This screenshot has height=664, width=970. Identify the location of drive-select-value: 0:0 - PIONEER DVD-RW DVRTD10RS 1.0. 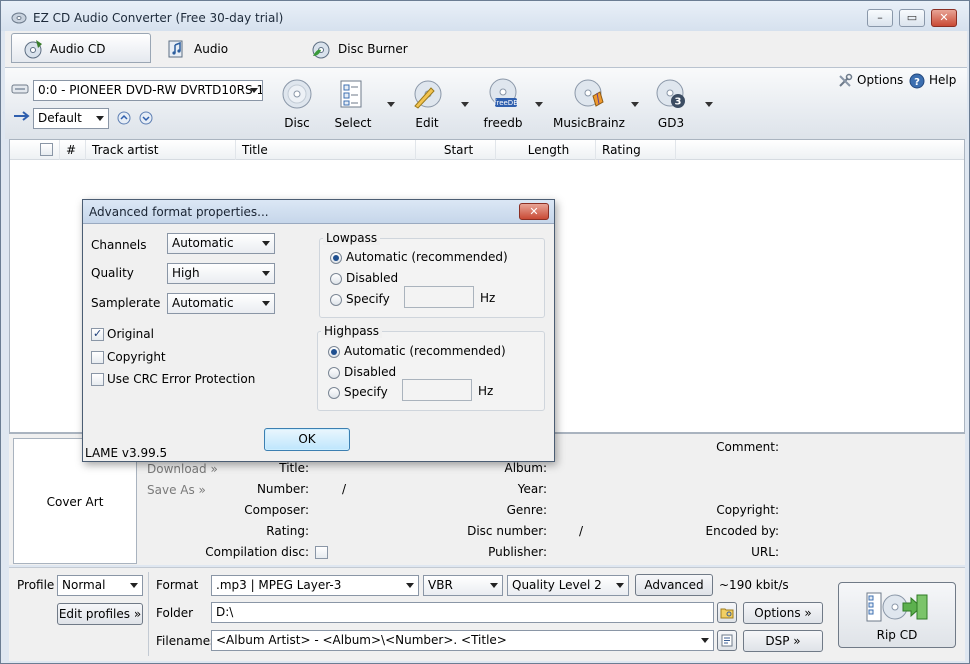
(150, 90).